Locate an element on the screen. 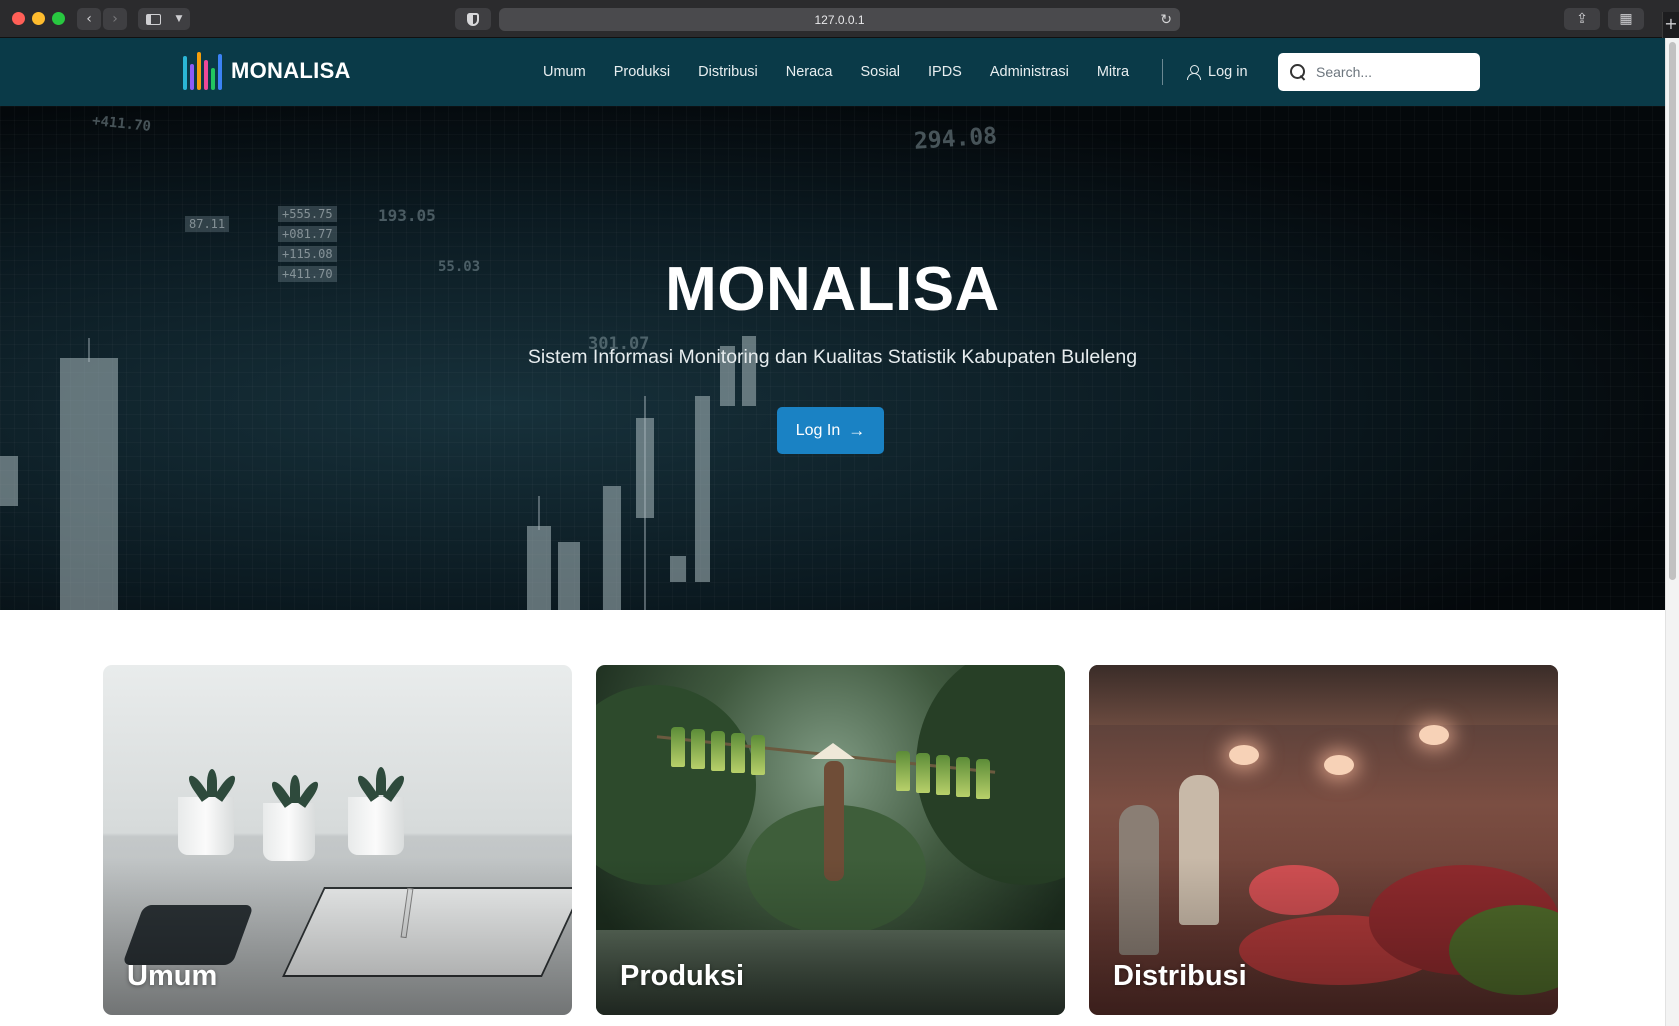  scrollbar-thumb is located at coordinates (1672, 311).